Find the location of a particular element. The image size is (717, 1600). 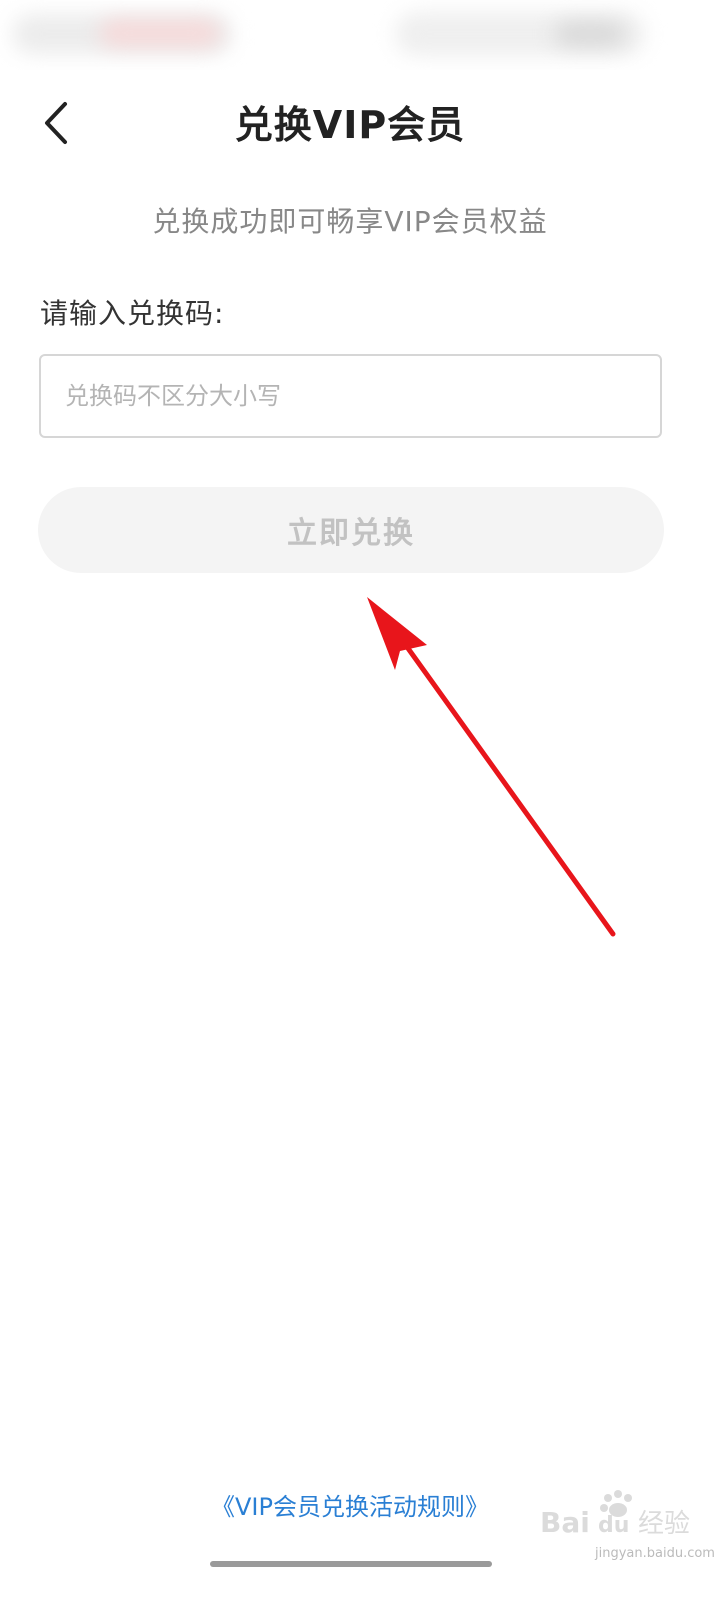

status-bar-blurred is located at coordinates (358, 35).